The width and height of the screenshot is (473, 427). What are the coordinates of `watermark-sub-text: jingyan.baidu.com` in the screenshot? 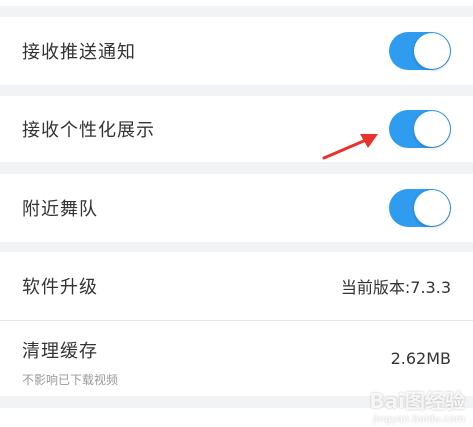 It's located at (418, 419).